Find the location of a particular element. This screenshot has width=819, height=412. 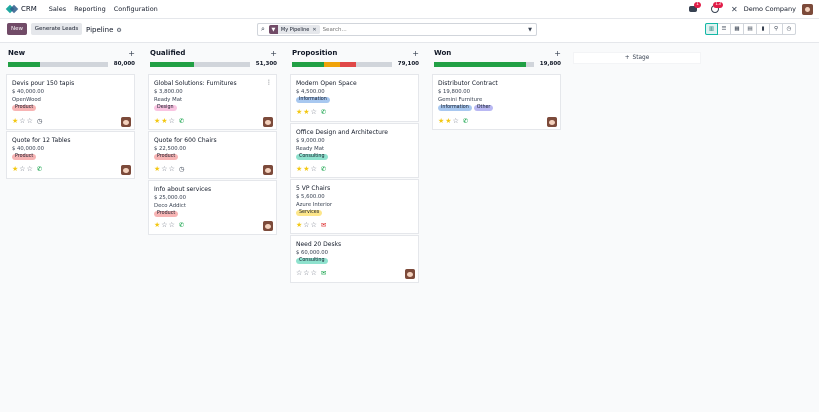

kanban-view-icon: ▥ is located at coordinates (711, 29).